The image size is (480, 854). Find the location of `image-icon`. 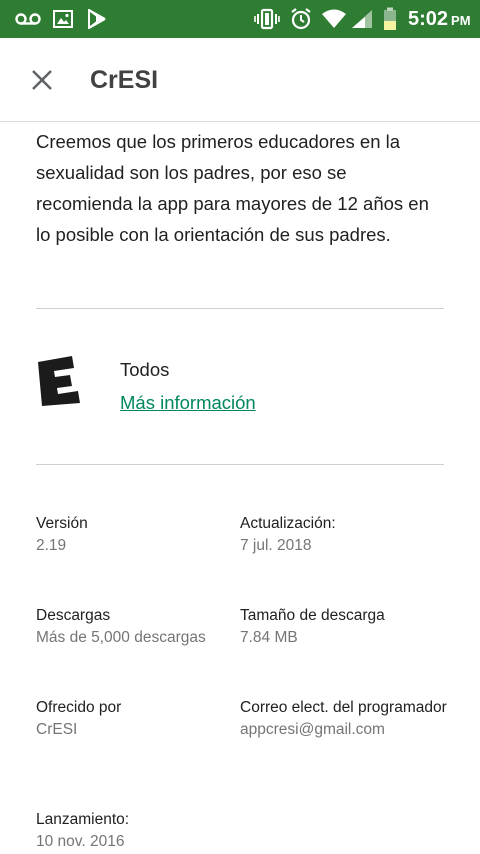

image-icon is located at coordinates (63, 19).